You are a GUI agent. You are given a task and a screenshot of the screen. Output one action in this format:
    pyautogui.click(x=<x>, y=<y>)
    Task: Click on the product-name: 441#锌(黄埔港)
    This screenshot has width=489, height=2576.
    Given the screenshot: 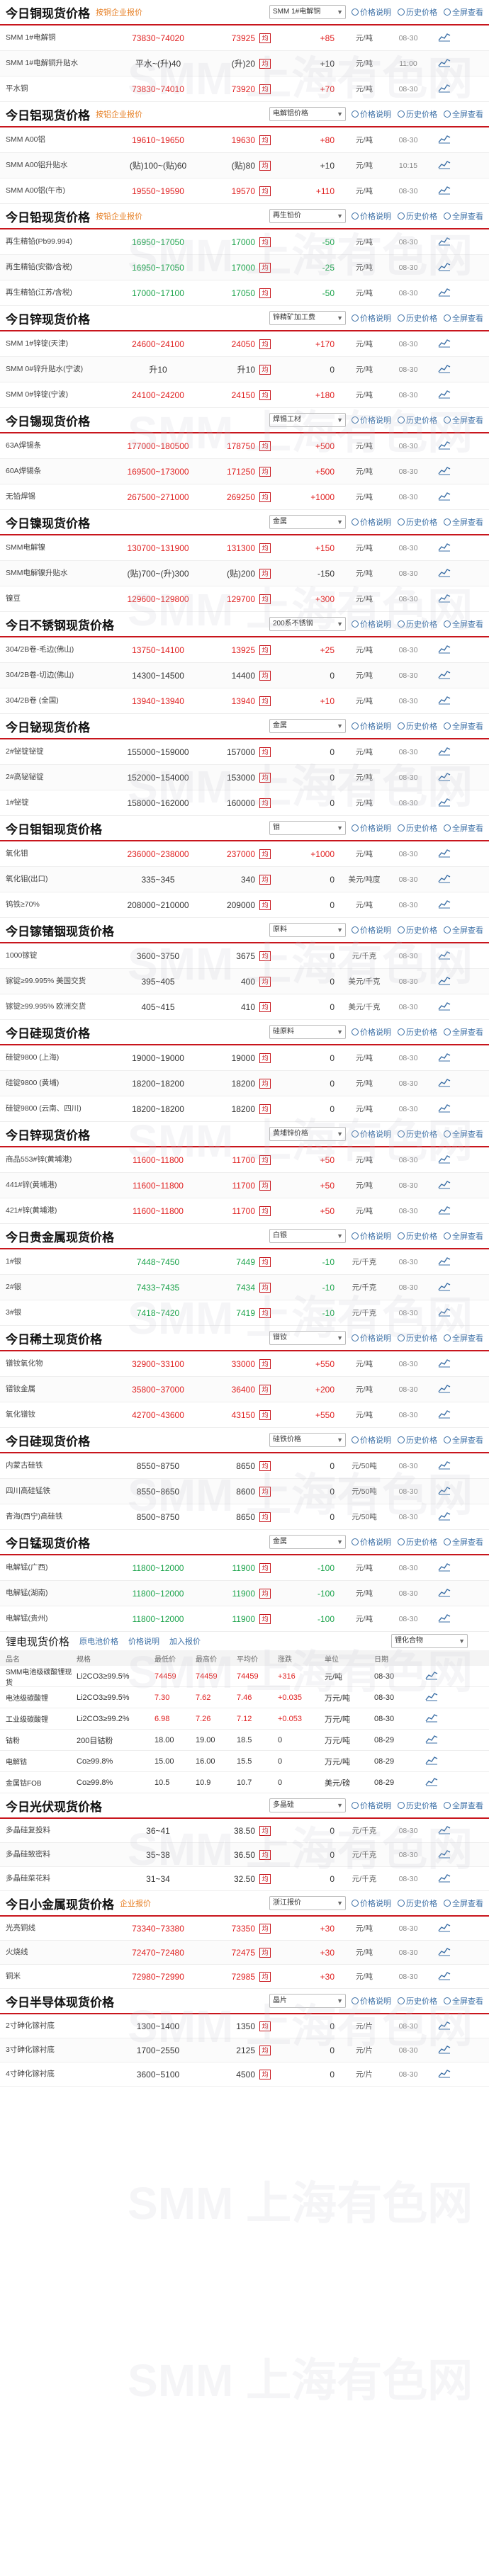 What is the action you would take?
    pyautogui.click(x=55, y=1185)
    